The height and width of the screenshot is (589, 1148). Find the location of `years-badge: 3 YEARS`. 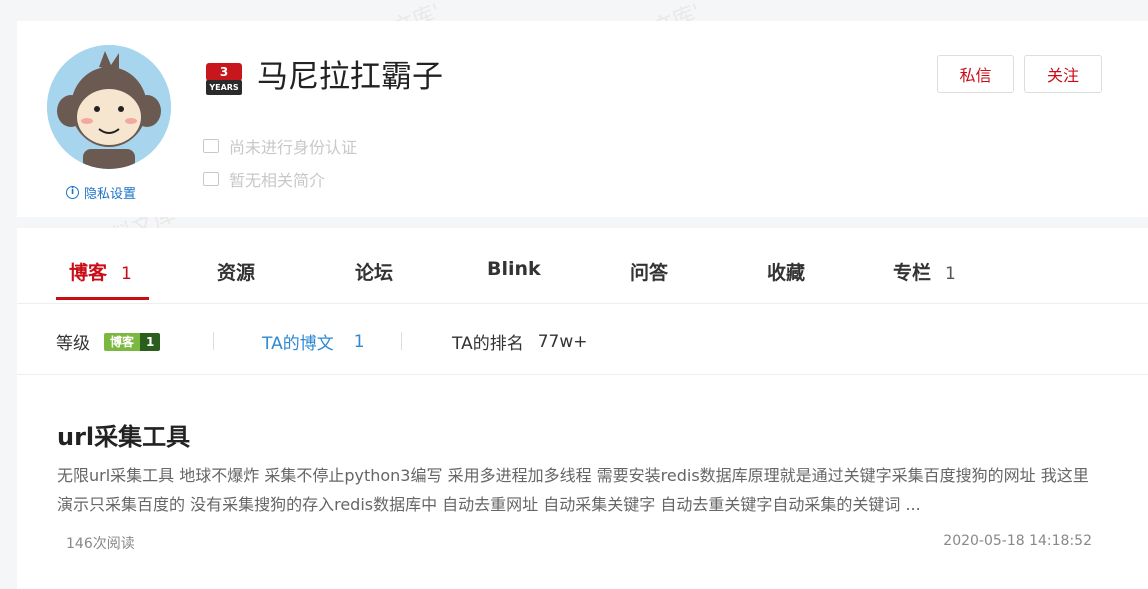

years-badge: 3 YEARS is located at coordinates (224, 79).